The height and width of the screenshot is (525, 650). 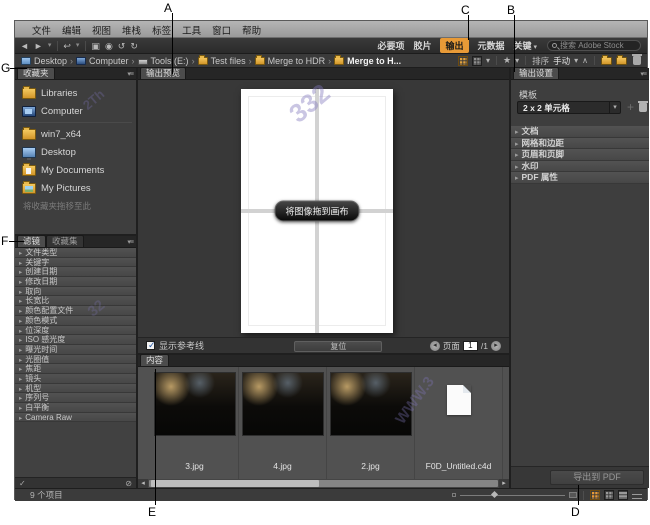 What do you see at coordinates (75, 170) in the screenshot?
I see `favorites-item: My Documents` at bounding box center [75, 170].